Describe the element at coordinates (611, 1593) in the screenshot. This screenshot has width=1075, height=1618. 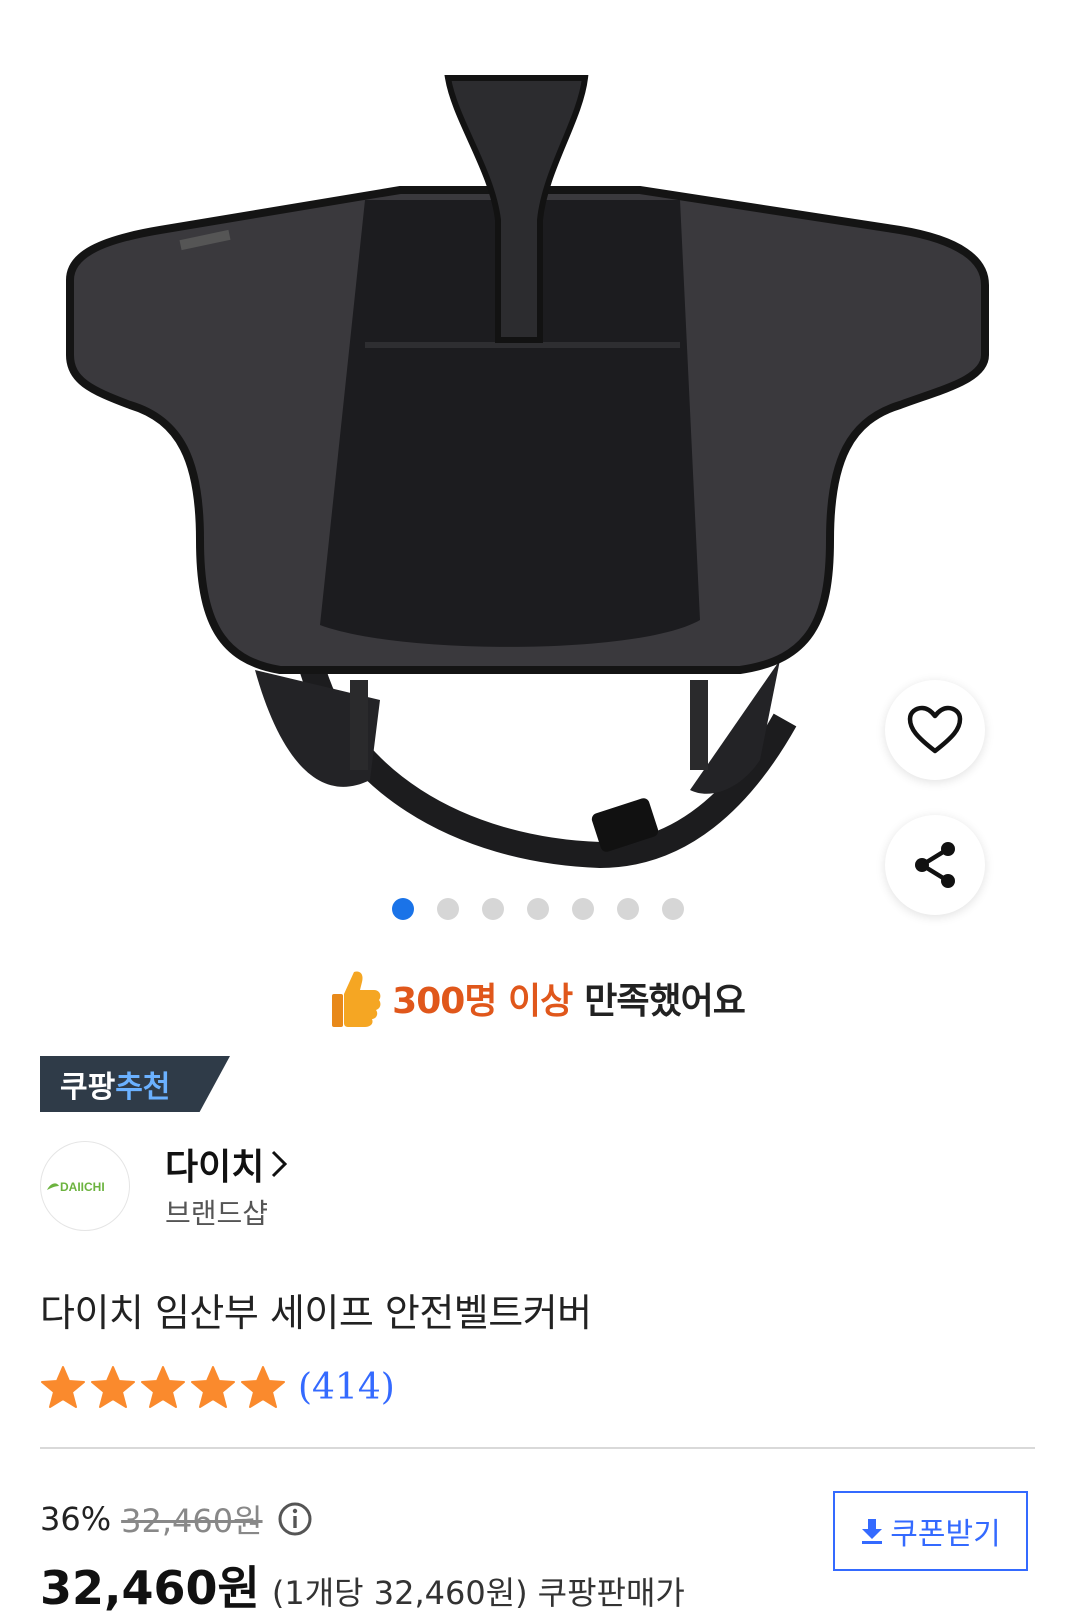
I see `seller-label: 쿠팡판매가` at that location.